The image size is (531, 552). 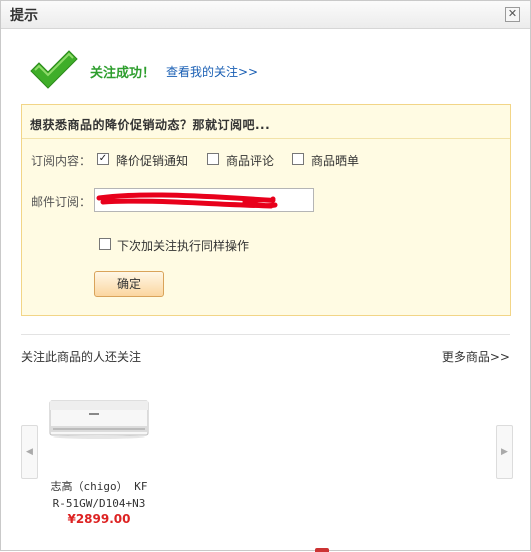 What do you see at coordinates (103, 159) in the screenshot?
I see `price-drop-checkbox: ✓` at bounding box center [103, 159].